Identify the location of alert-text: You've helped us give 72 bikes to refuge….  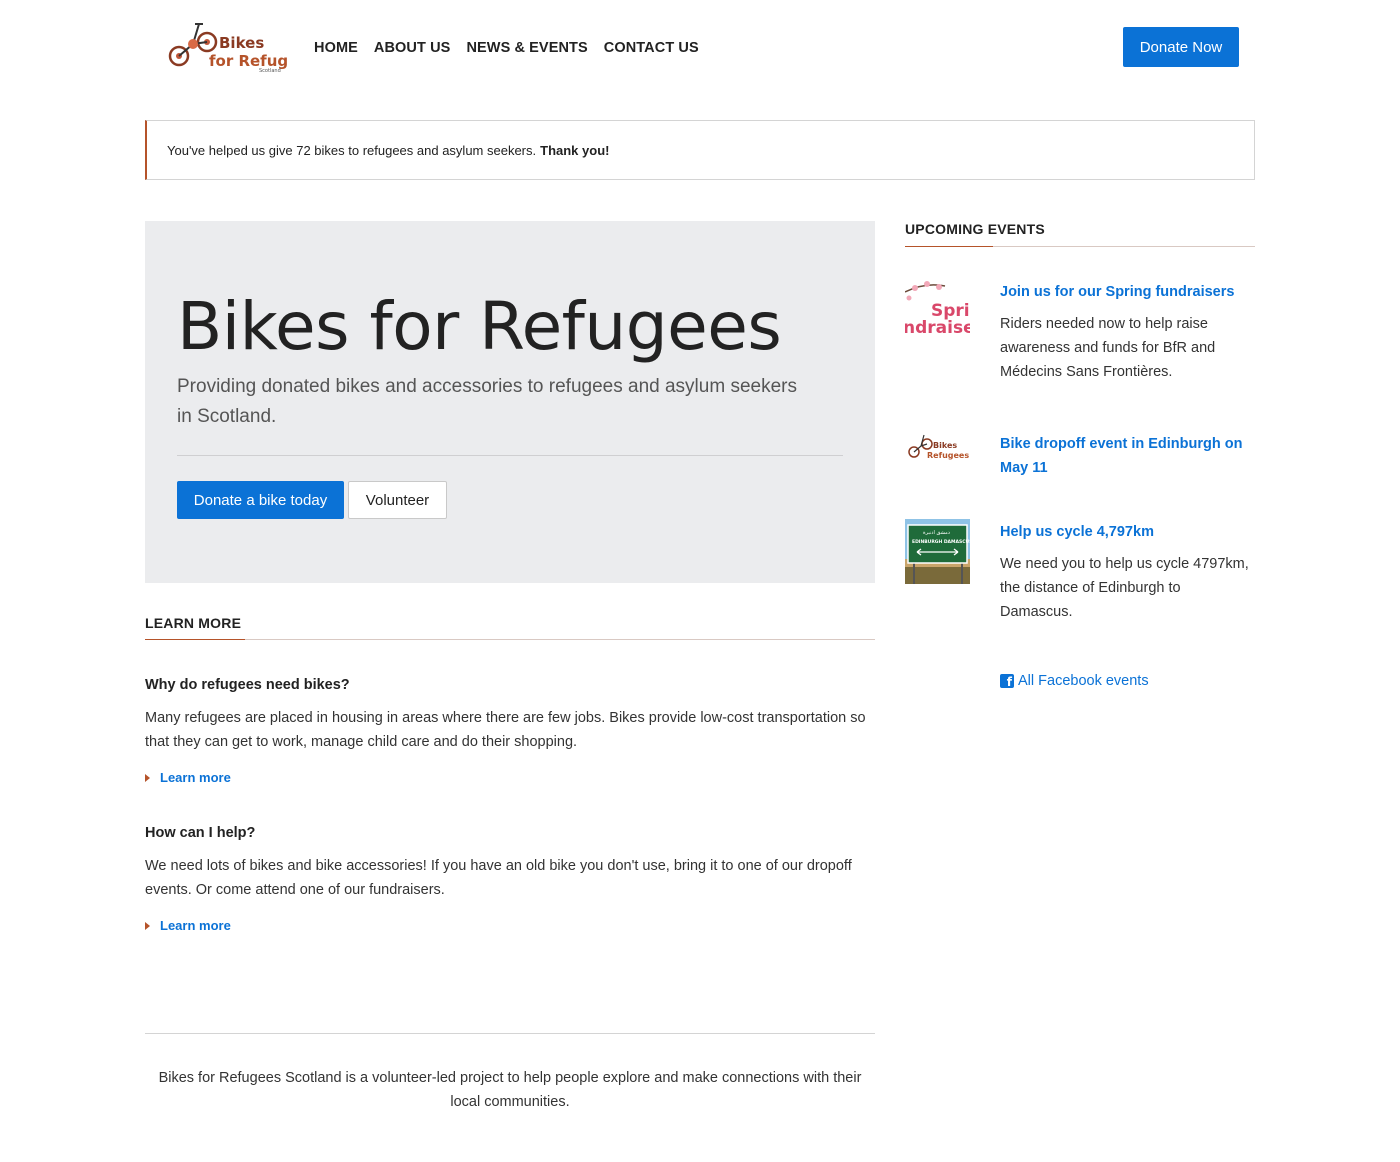
(352, 150).